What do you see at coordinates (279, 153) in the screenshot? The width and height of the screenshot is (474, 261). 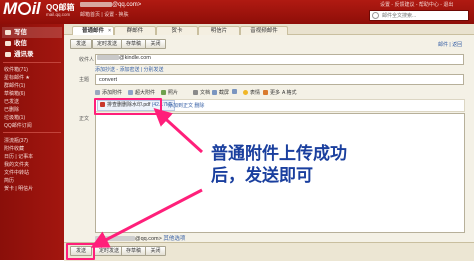 I see `annotation-line-1: 普通附件上传成功` at bounding box center [279, 153].